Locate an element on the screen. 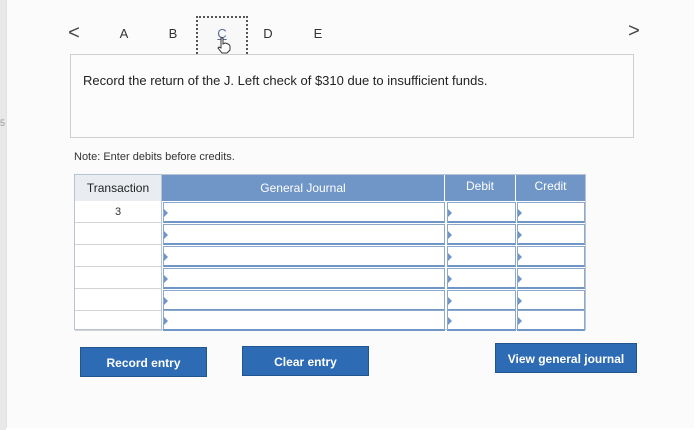  hand-pointer-icon is located at coordinates (224, 45).